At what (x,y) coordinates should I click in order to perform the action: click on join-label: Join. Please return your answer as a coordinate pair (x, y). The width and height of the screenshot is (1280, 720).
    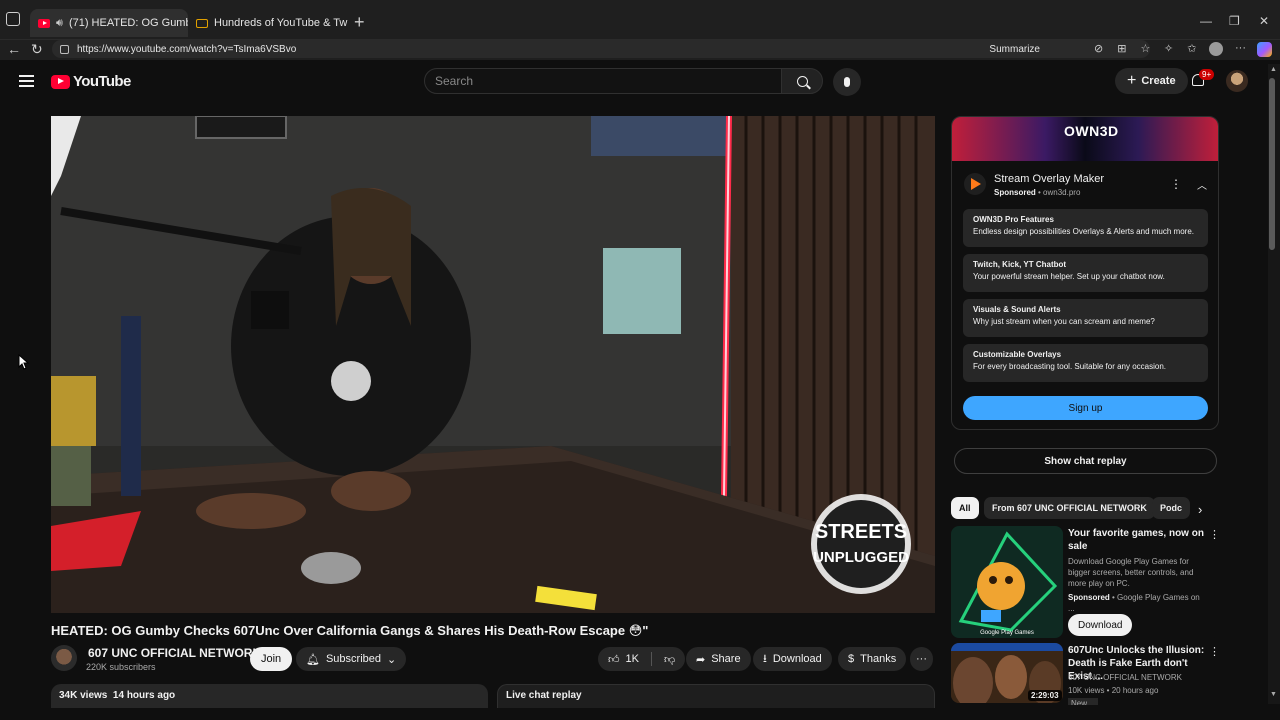
    Looking at the image, I should click on (271, 659).